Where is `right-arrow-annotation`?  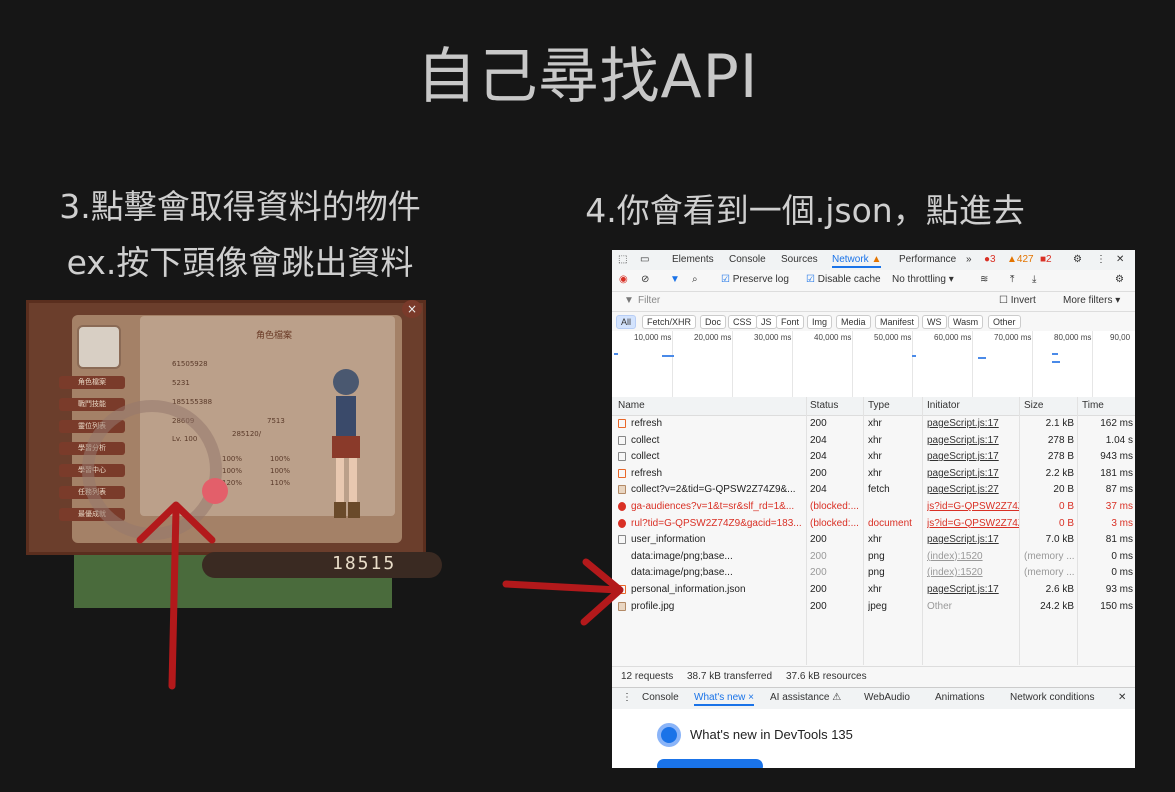 right-arrow-annotation is located at coordinates (563, 592).